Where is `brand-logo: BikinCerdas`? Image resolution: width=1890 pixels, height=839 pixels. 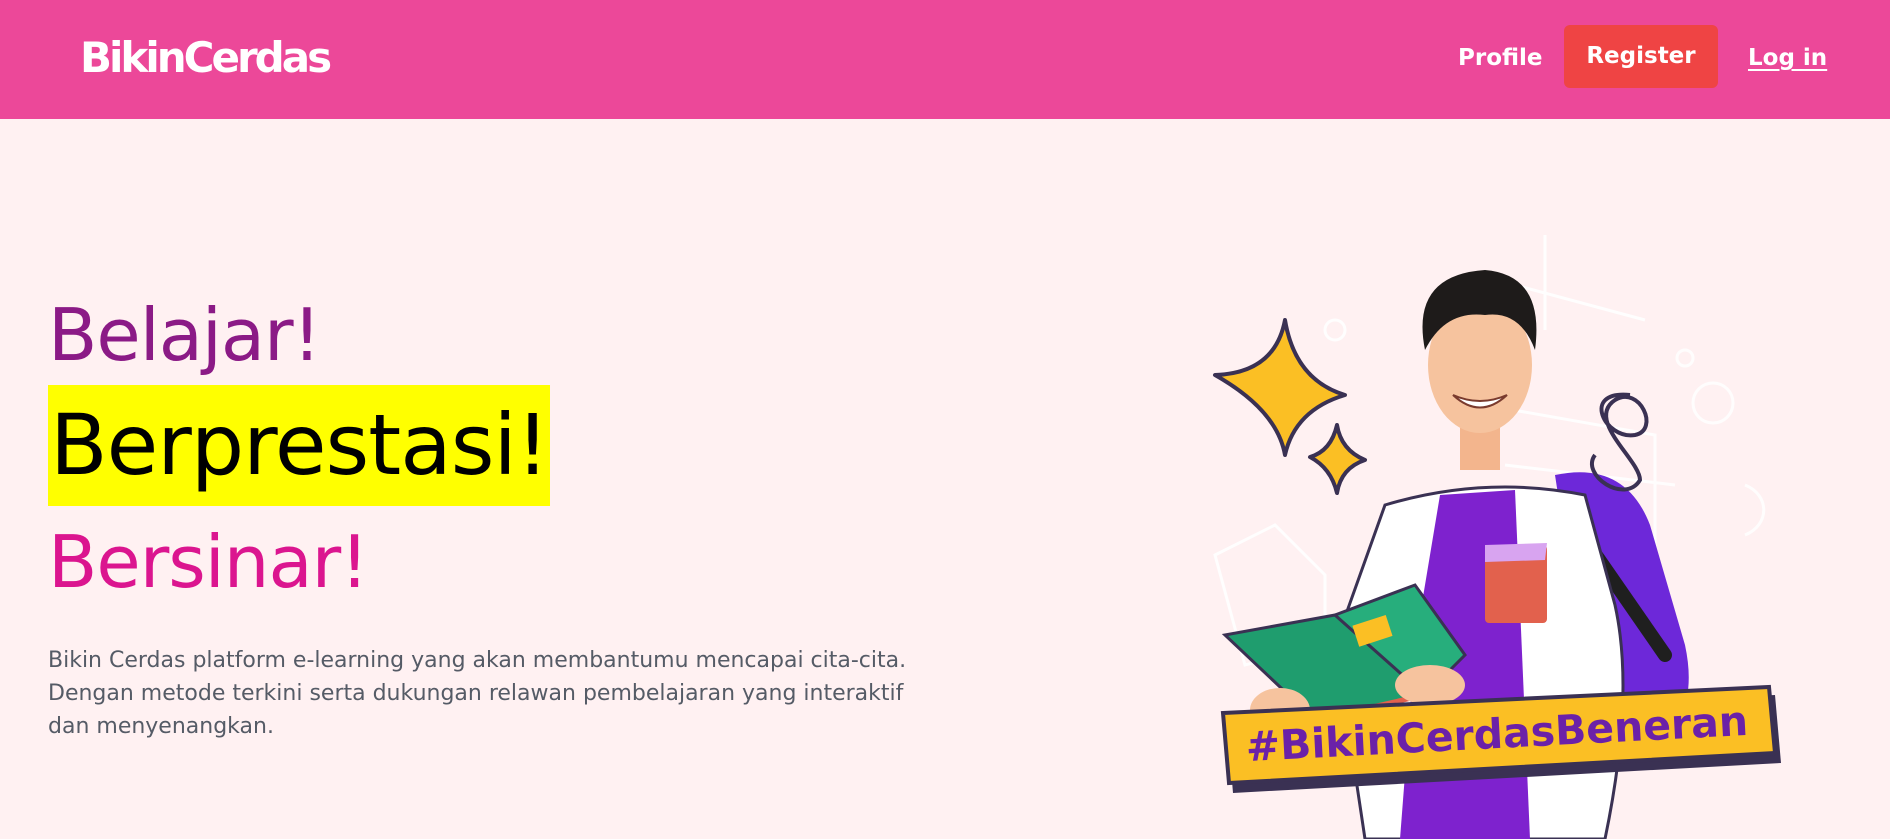 brand-logo: BikinCerdas is located at coordinates (206, 58).